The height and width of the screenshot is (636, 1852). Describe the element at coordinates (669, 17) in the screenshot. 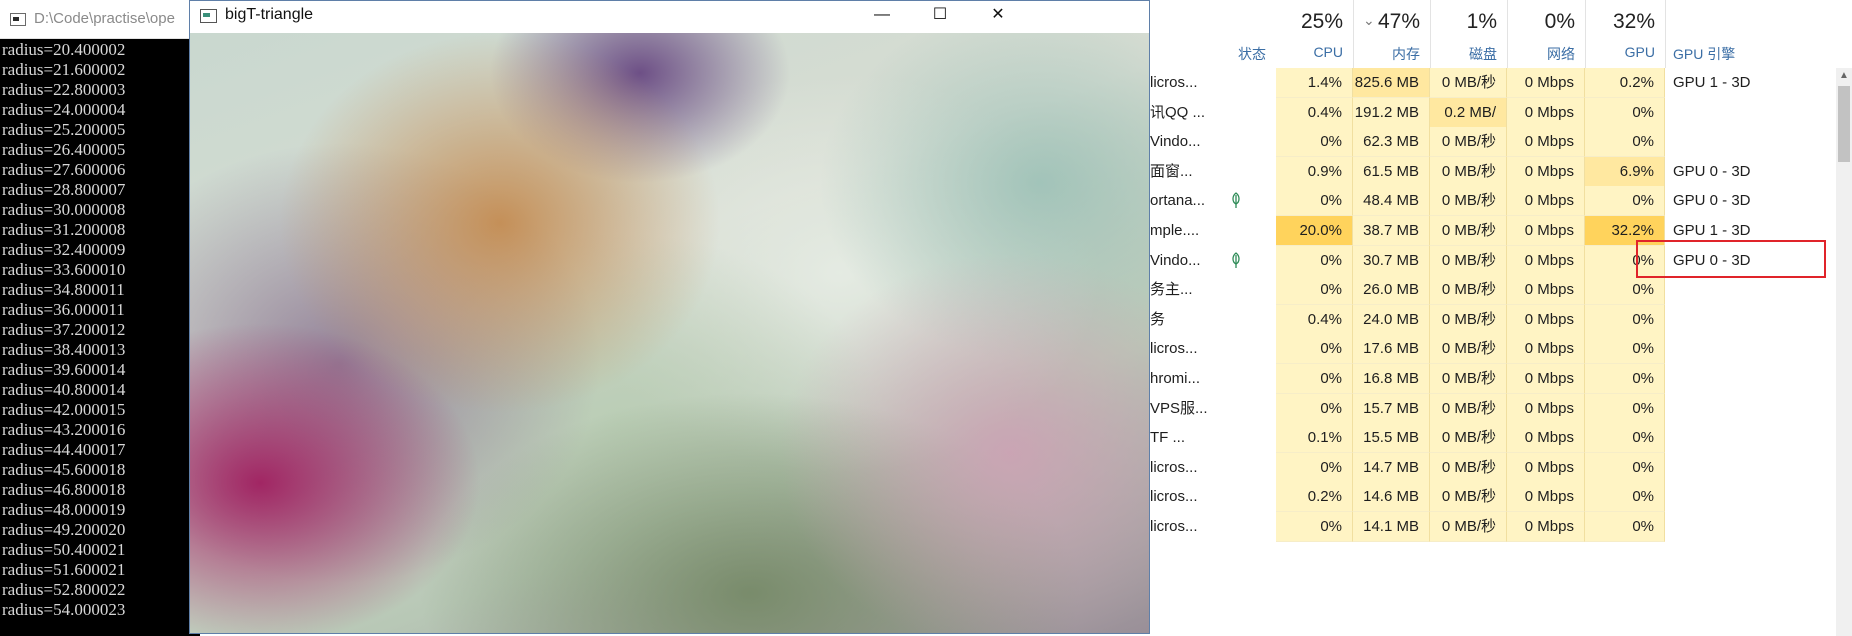

I see `render-window-titlebar: bigT-triangle — ☐ ✕` at that location.